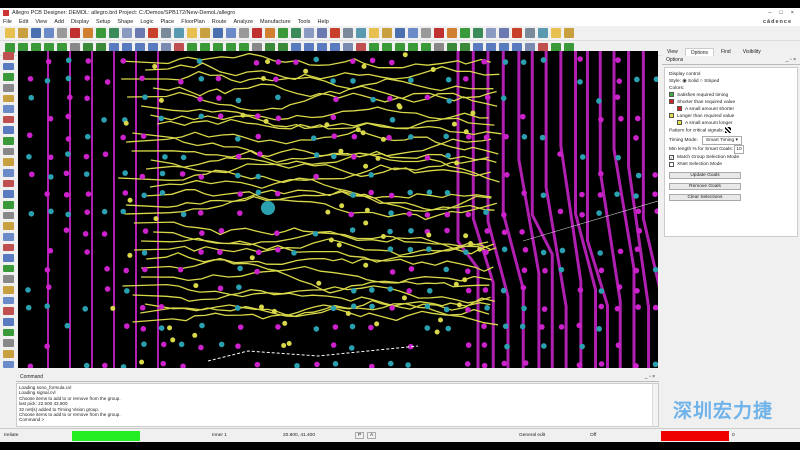 The height and width of the screenshot is (450, 800). I want to click on remove-goals-button: Remove Goals, so click(705, 187).